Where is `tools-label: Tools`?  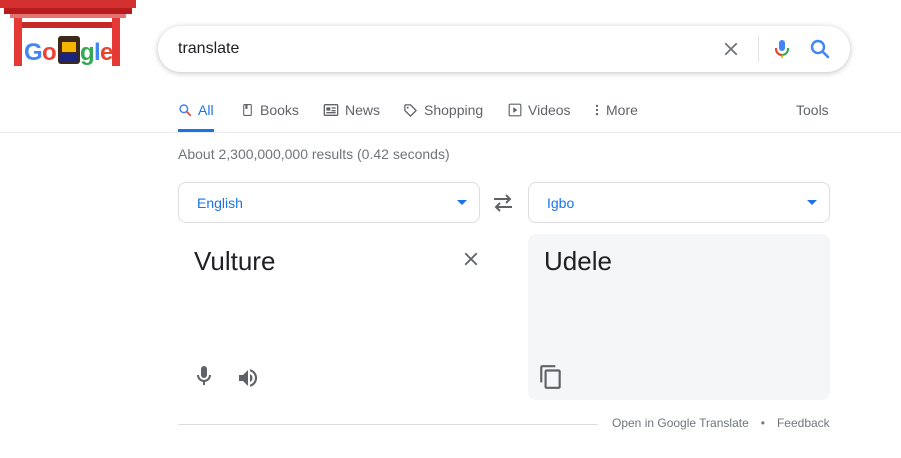 tools-label: Tools is located at coordinates (812, 110).